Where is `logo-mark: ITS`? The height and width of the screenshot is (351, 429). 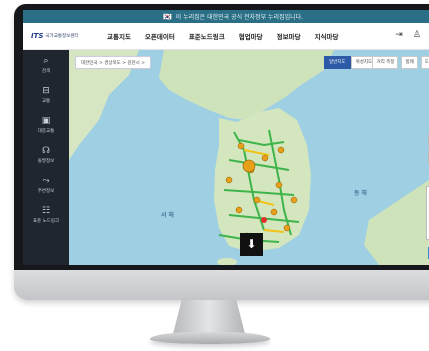 logo-mark: ITS is located at coordinates (37, 36).